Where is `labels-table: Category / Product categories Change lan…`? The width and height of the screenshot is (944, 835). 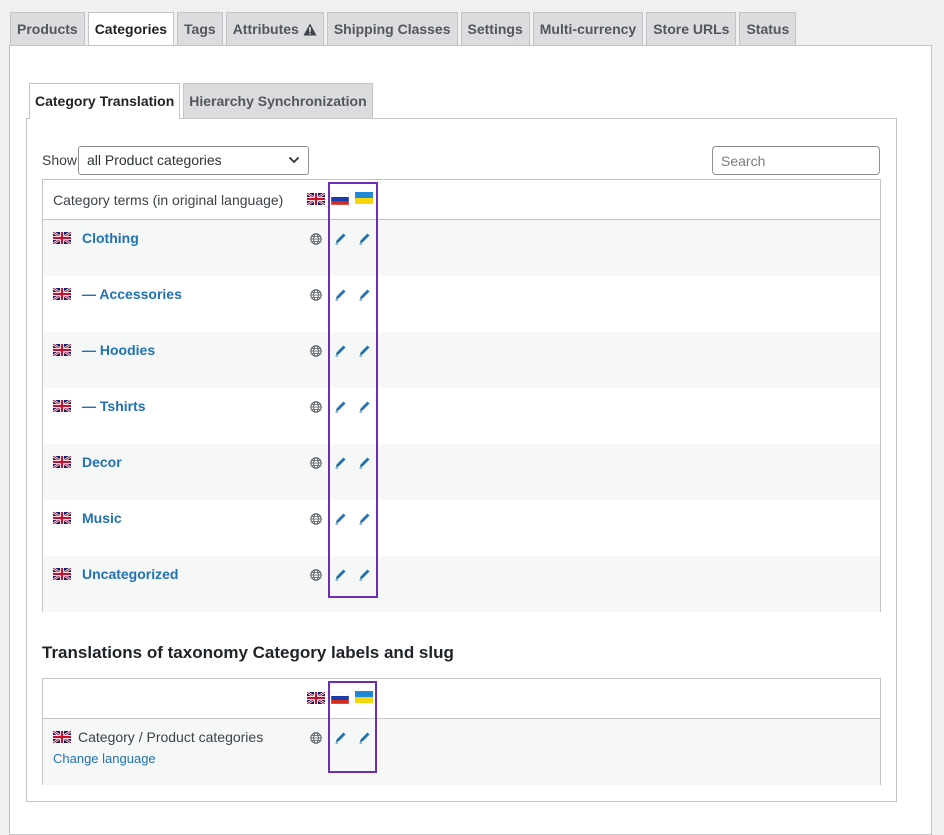 labels-table: Category / Product categories Change lan… is located at coordinates (461, 731).